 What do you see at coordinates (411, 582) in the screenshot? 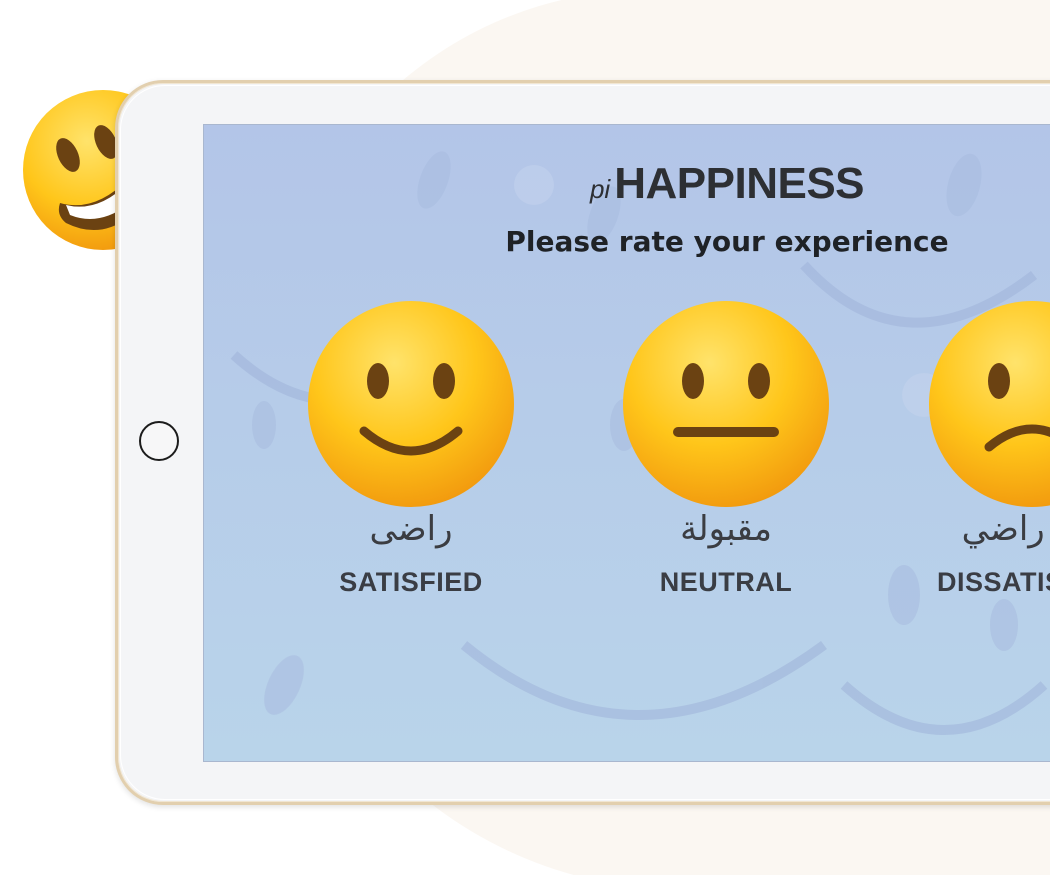
I see `rating-label: SATISFIED` at bounding box center [411, 582].